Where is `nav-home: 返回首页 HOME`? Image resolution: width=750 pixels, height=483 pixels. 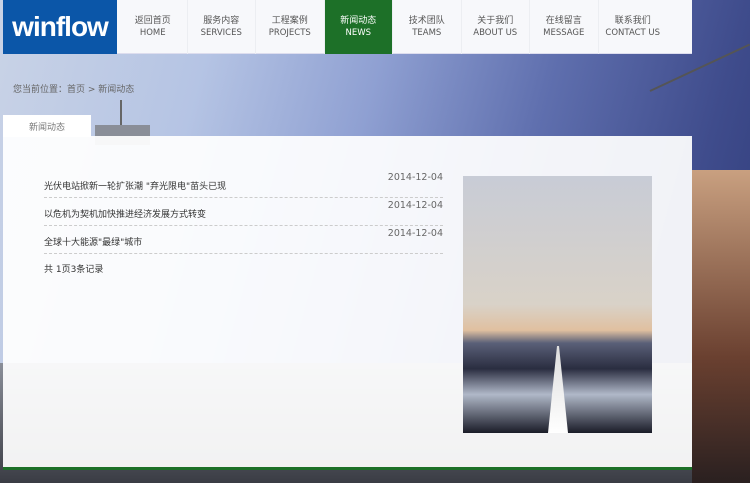
nav-home: 返回首页 HOME is located at coordinates (153, 27).